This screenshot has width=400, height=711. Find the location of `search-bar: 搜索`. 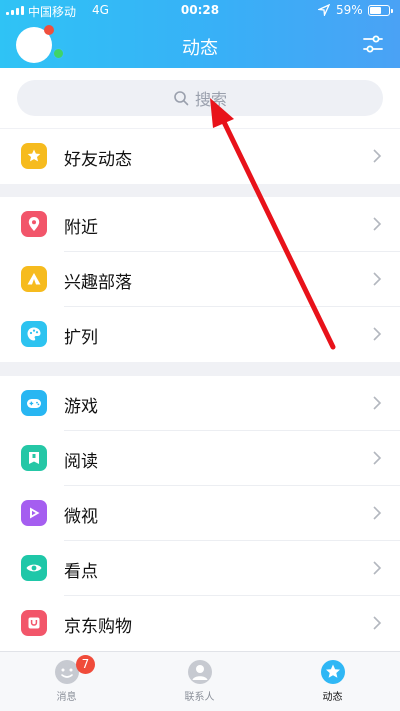

search-bar: 搜索 is located at coordinates (200, 98).